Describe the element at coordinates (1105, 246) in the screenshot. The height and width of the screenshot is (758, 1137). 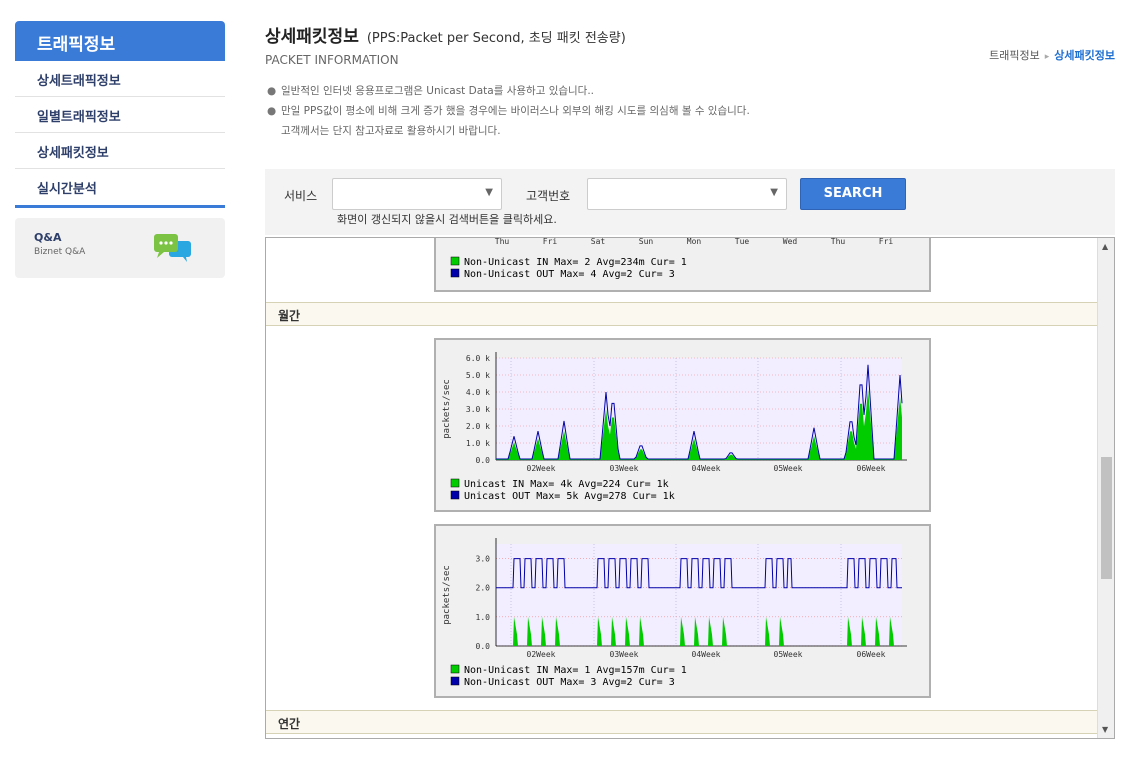
I see `scroll-up-arrow-icon: ▲` at that location.